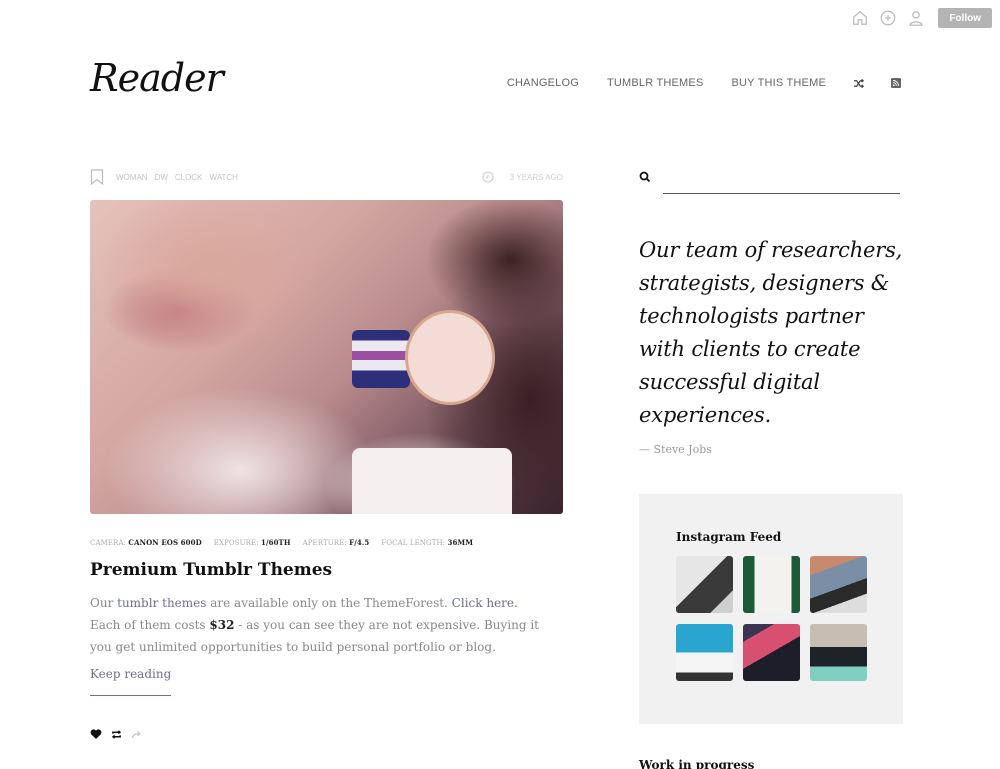  What do you see at coordinates (336, 542) in the screenshot?
I see `exif-aperture: APERTURE: F/4.5` at bounding box center [336, 542].